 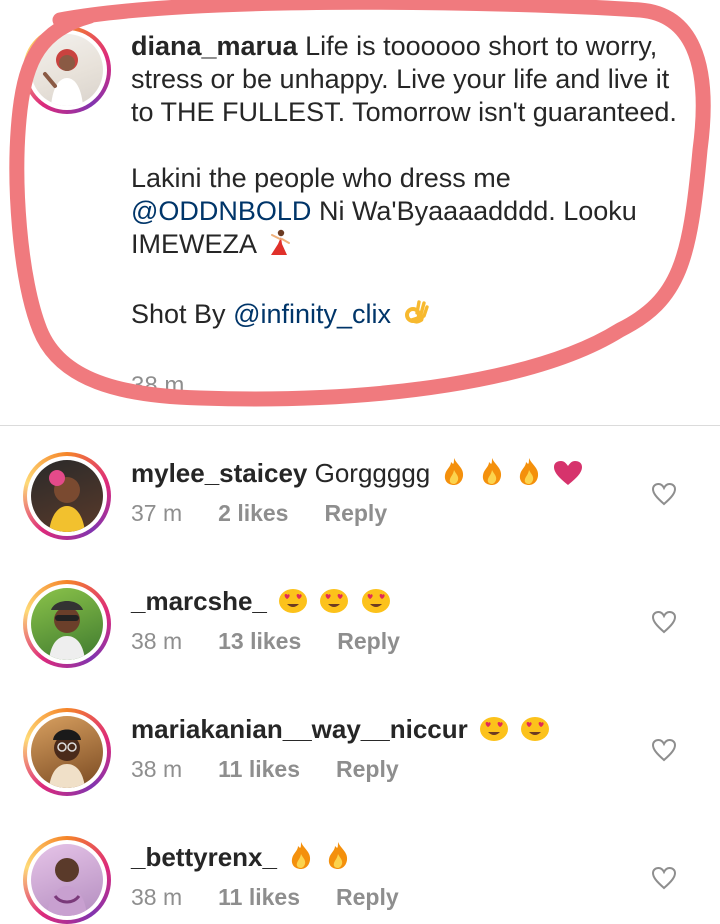 I want to click on caption-body-3a: Shot By, so click(x=182, y=314).